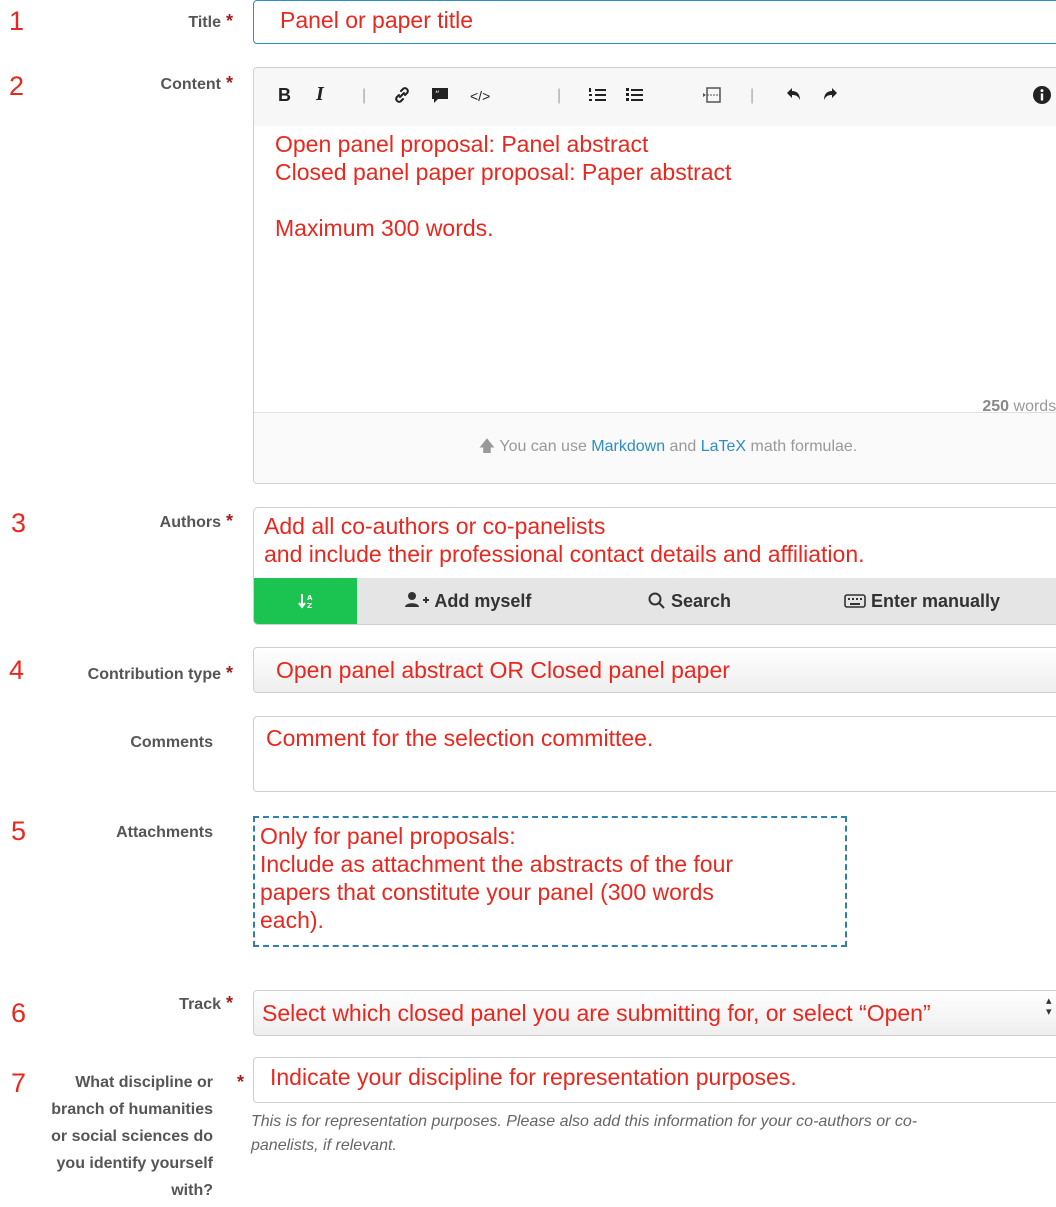 The height and width of the screenshot is (1207, 1056). Describe the element at coordinates (1049, 1006) in the screenshot. I see `select-caret-icon: ▴ ▾` at that location.